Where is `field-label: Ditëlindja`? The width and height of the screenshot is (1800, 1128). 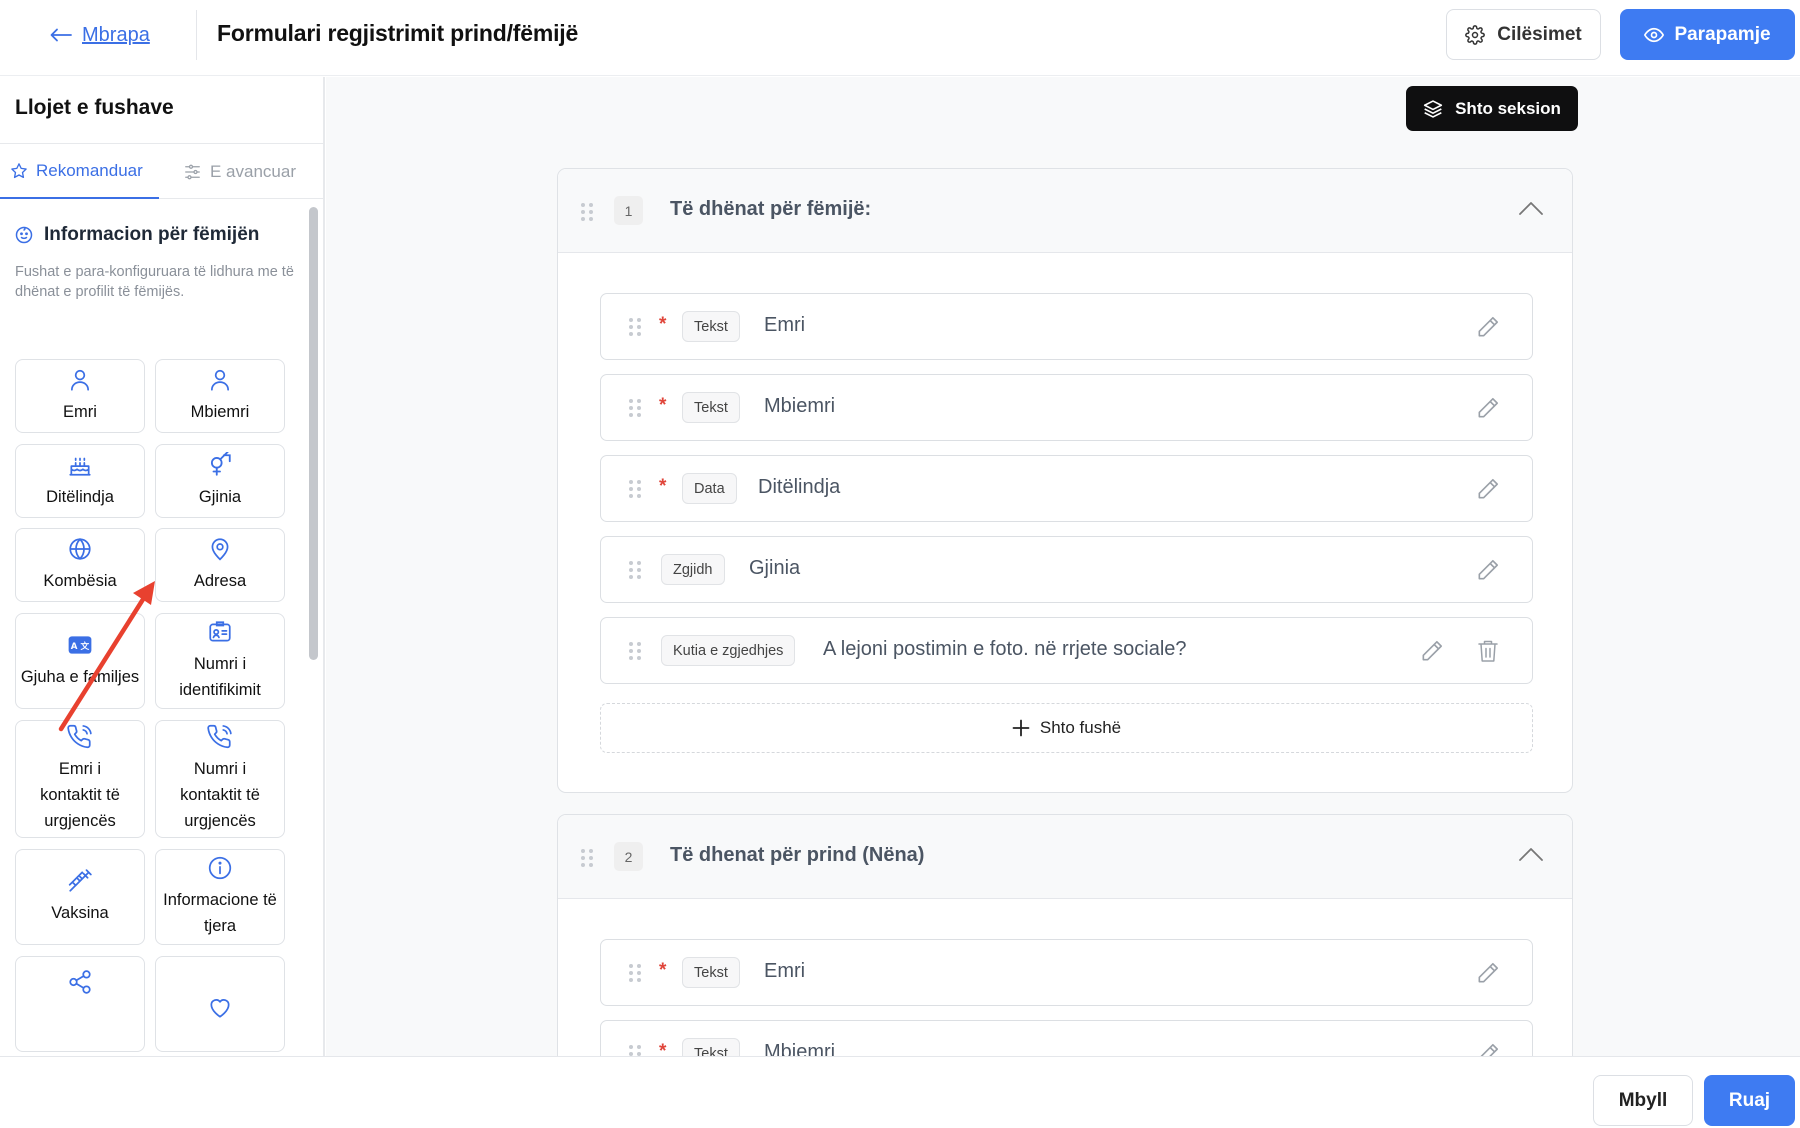
field-label: Ditëlindja is located at coordinates (799, 487).